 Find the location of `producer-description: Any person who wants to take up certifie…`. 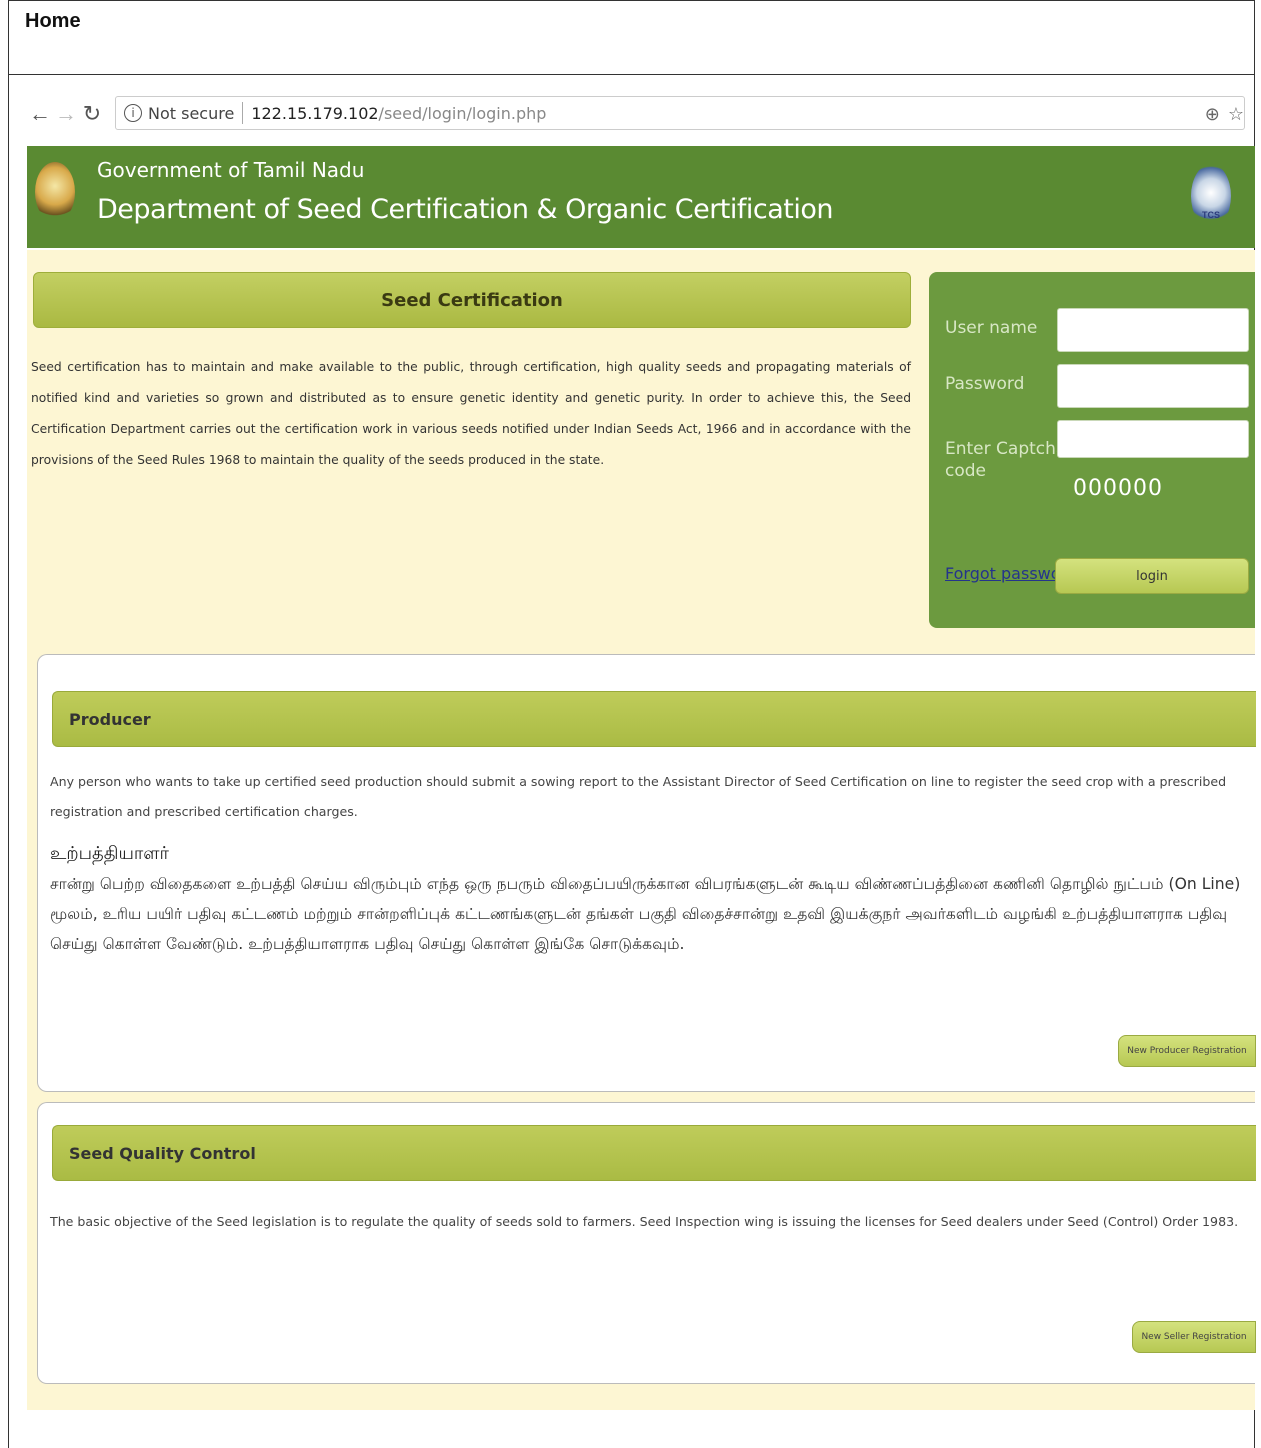

producer-description: Any person who wants to take up certifie… is located at coordinates (638, 796).